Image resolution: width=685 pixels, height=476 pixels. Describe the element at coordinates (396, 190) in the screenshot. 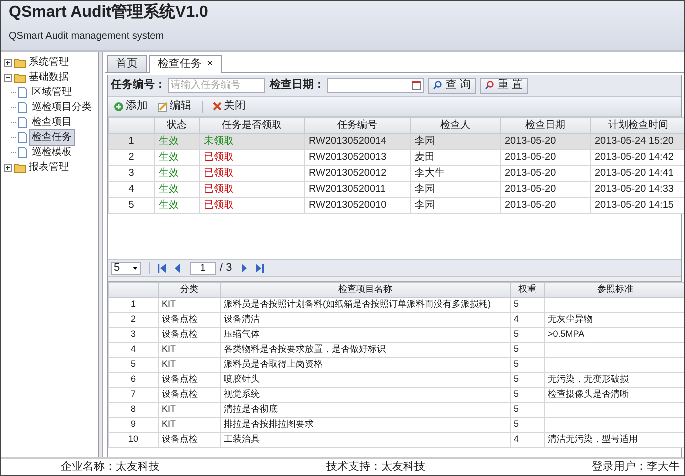

I see `table-row: 4 生效 已领取 RW20130520011 李园 2013-05-20 2013-05-20 14:33` at that location.